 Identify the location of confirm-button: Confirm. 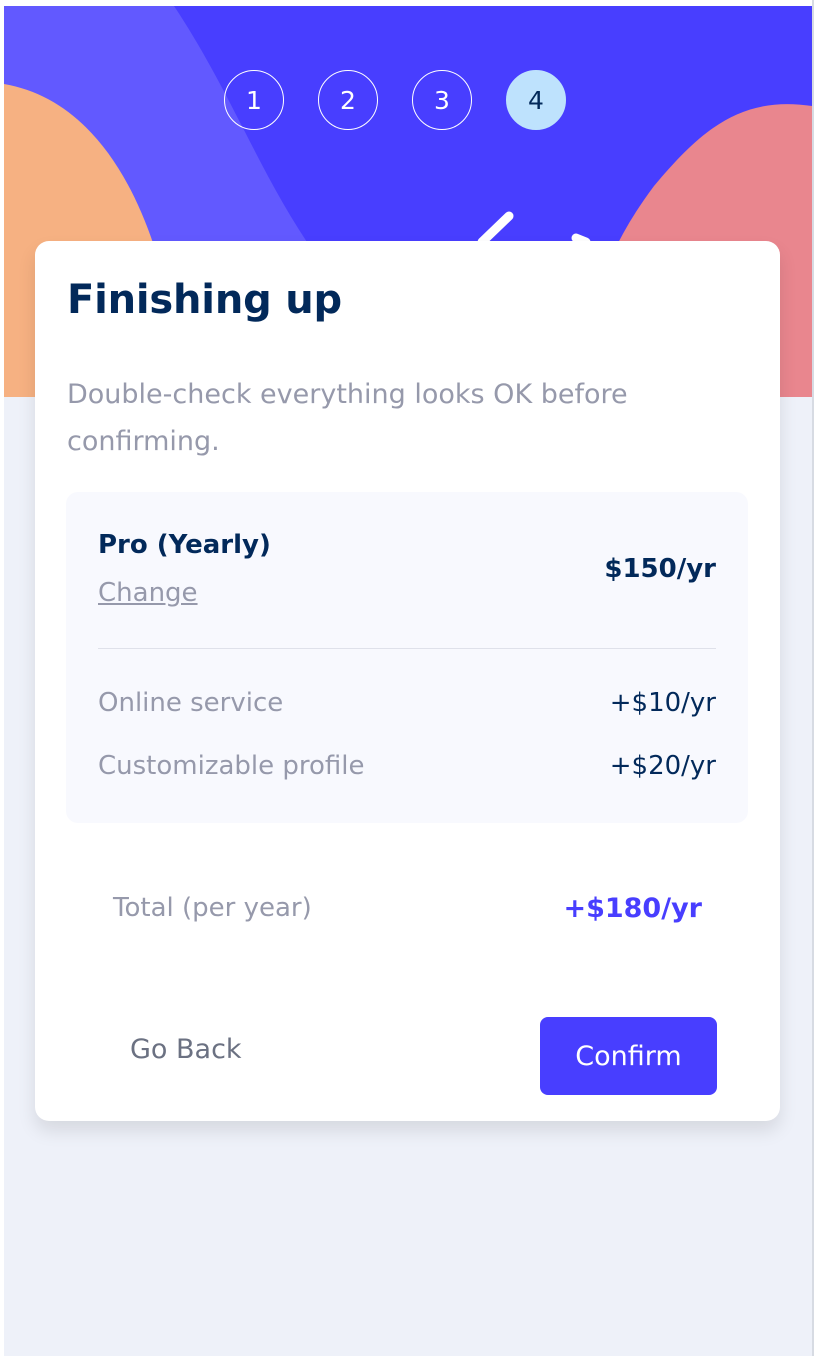
(628, 1056).